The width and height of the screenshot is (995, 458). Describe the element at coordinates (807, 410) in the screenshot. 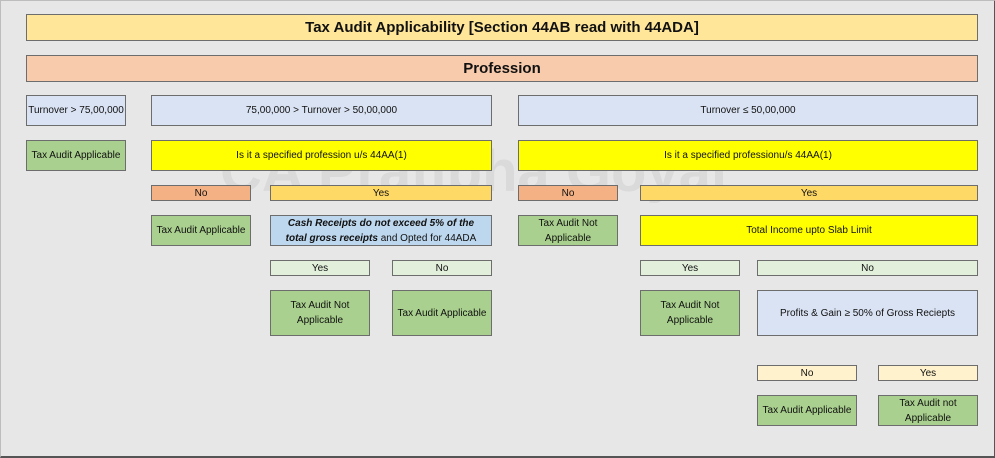

I see `profit-no-result-box: Tax Audit Applicable` at that location.